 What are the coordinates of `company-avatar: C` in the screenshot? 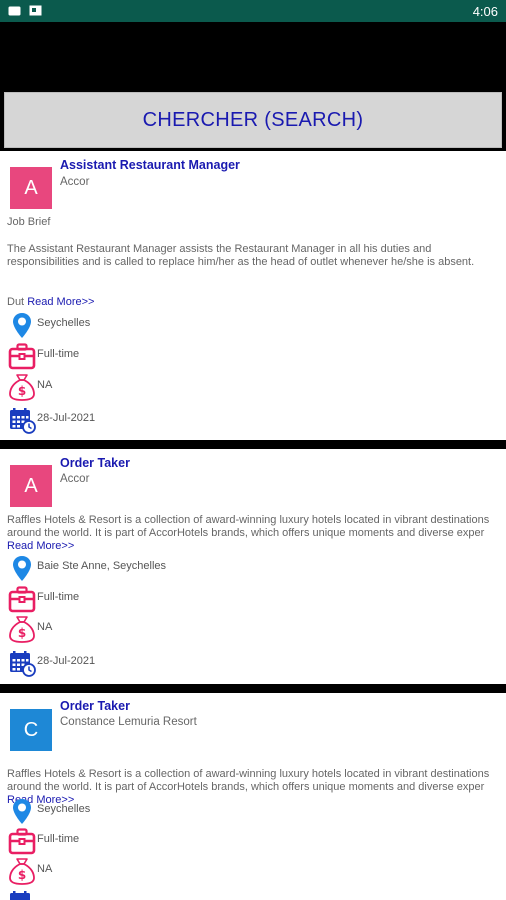 It's located at (31, 730).